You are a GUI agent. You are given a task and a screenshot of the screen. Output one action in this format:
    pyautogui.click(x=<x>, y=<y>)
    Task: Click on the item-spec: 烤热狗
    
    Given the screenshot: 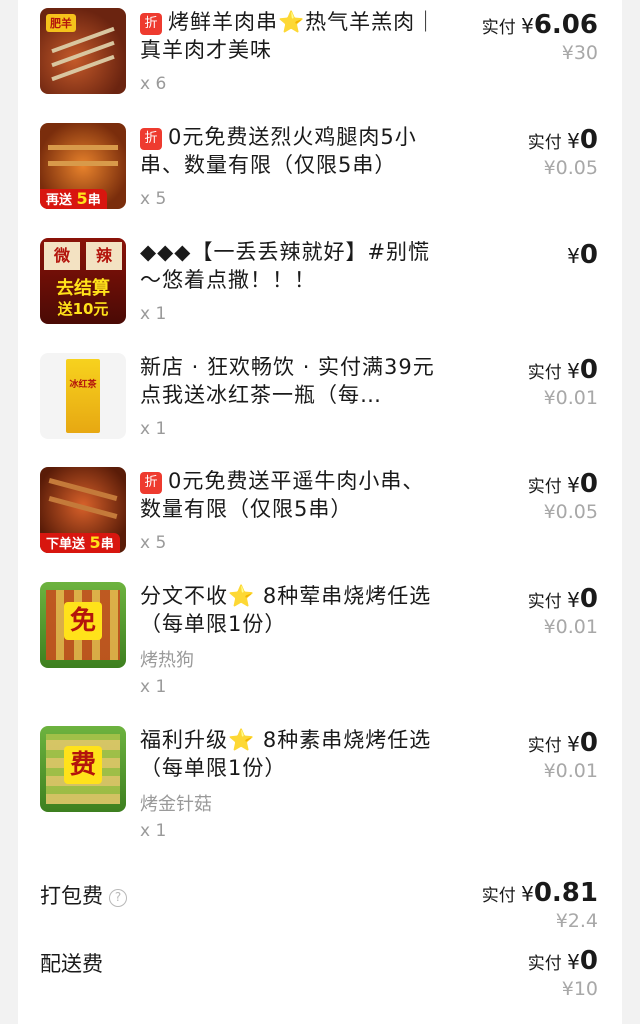 What is the action you would take?
    pyautogui.click(x=167, y=660)
    